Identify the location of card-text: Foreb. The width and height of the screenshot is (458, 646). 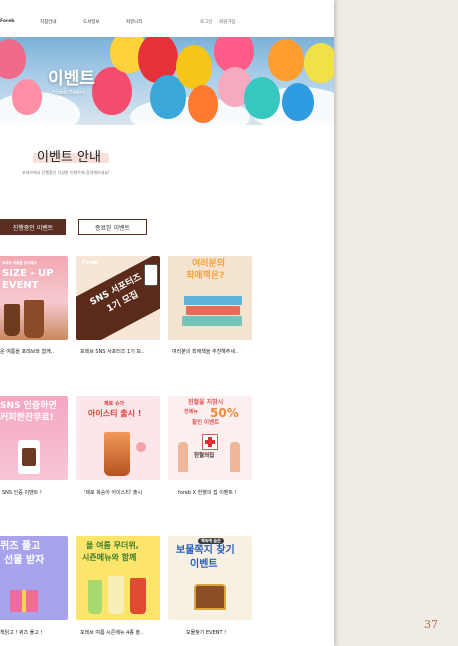
(90, 263).